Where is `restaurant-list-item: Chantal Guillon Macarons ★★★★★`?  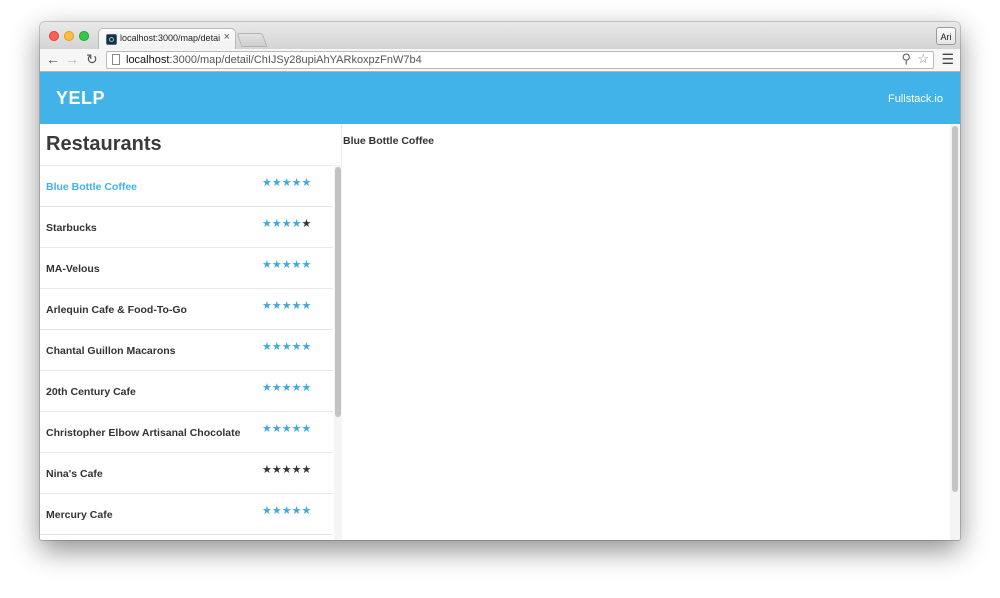 restaurant-list-item: Chantal Guillon Macarons ★★★★★ is located at coordinates (186, 350).